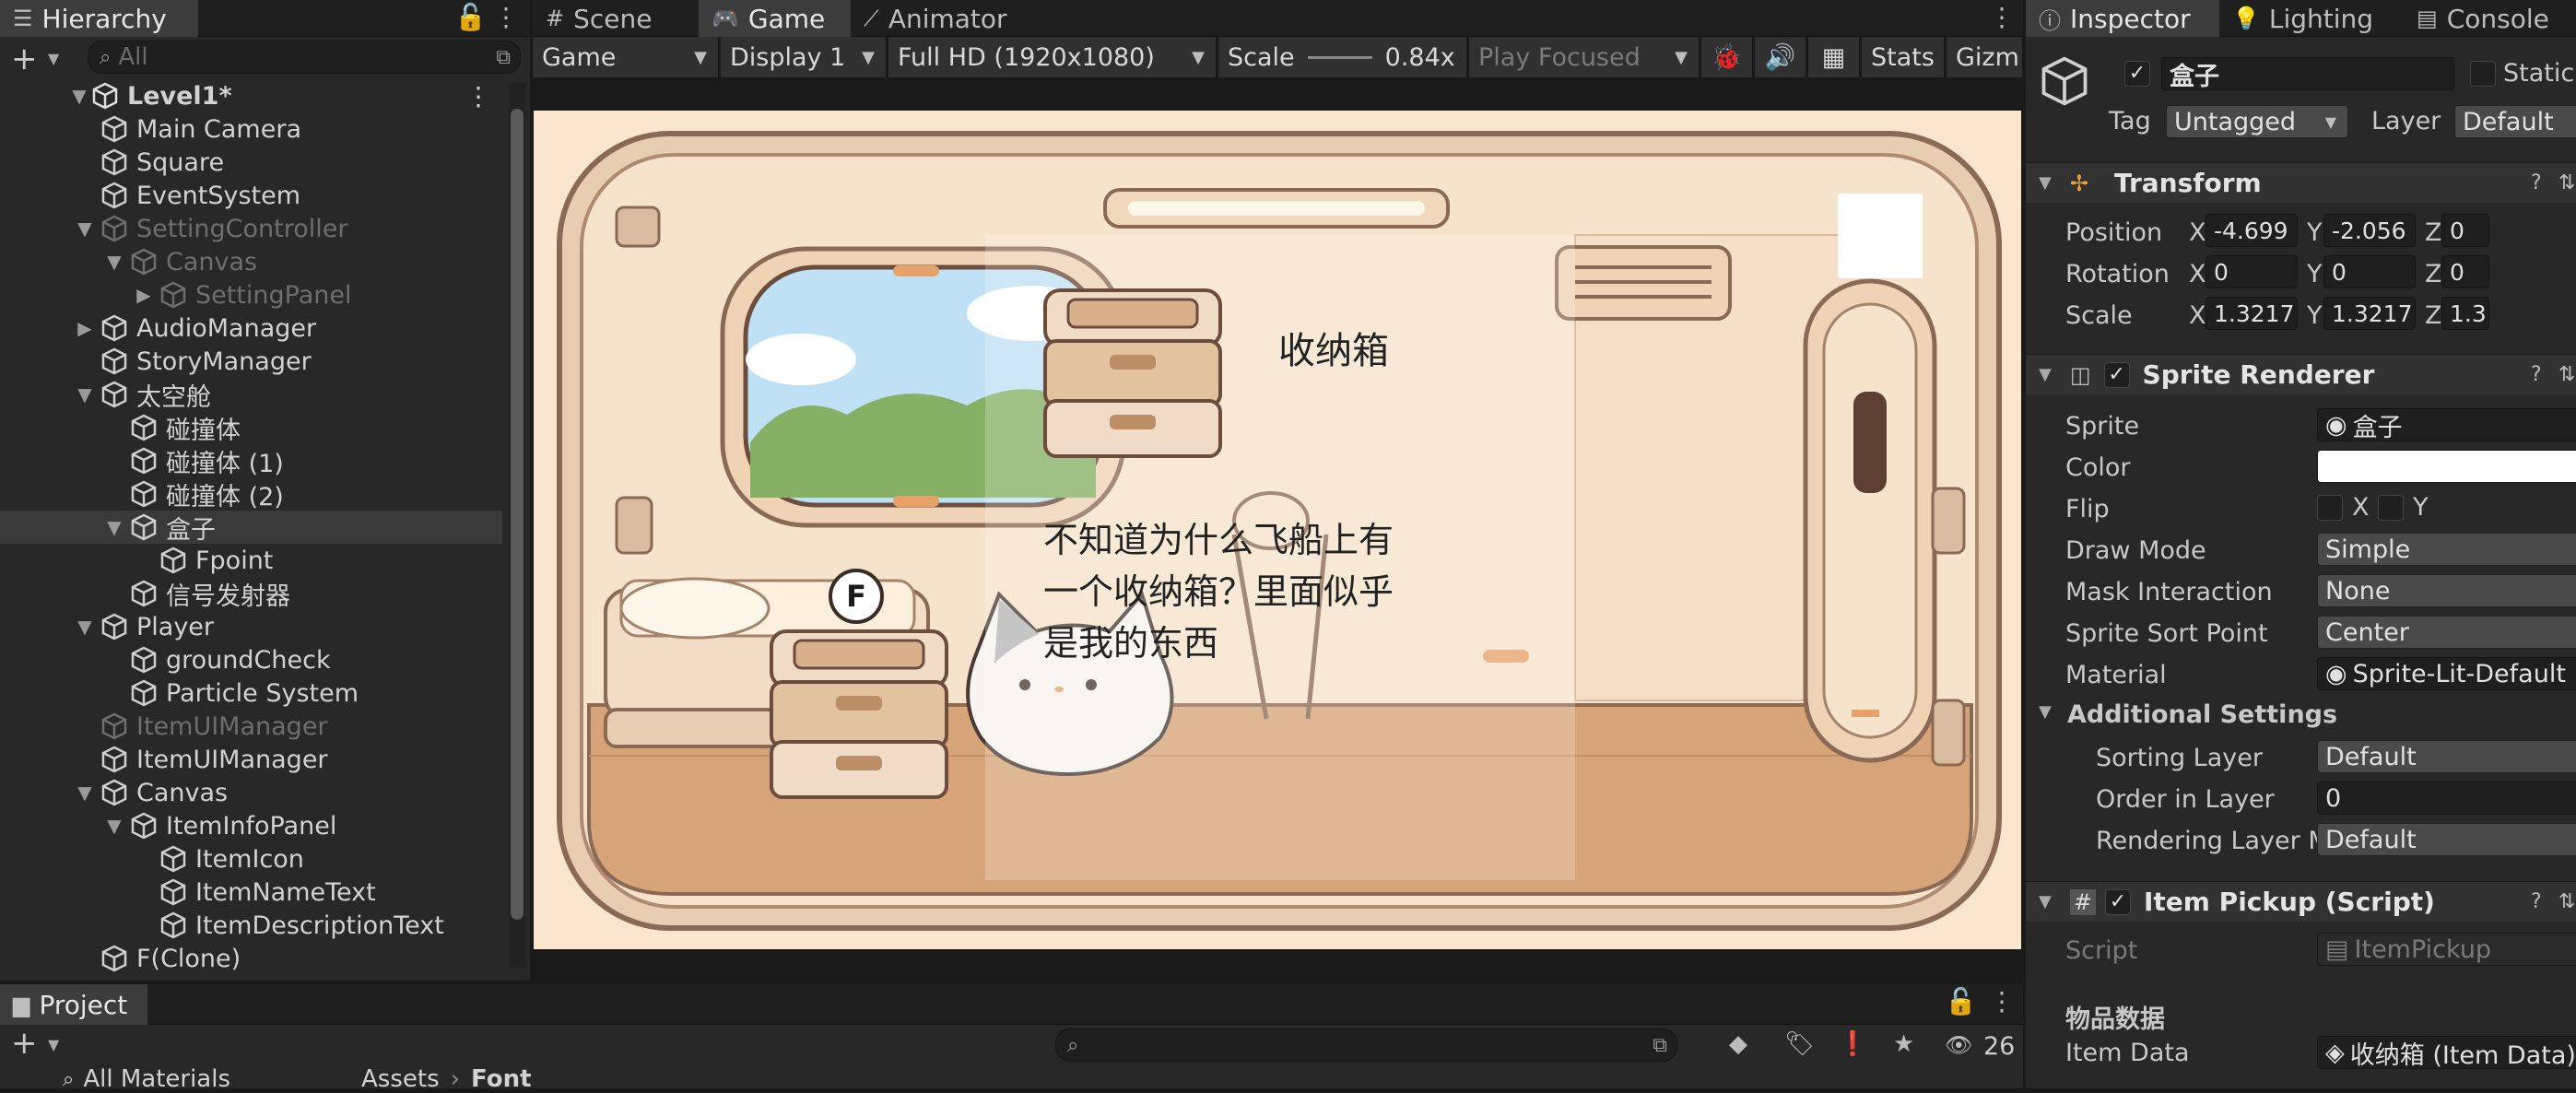  I want to click on hierarchy-item: F(Clone), so click(251, 958).